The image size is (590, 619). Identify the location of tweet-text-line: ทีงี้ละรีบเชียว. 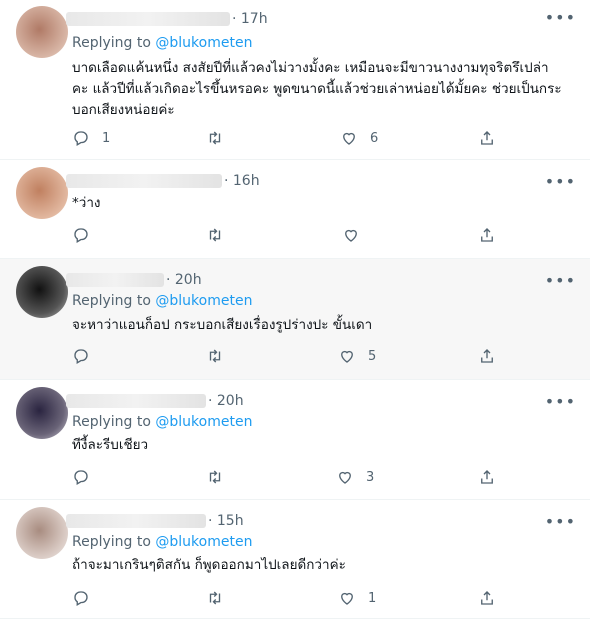
(110, 445).